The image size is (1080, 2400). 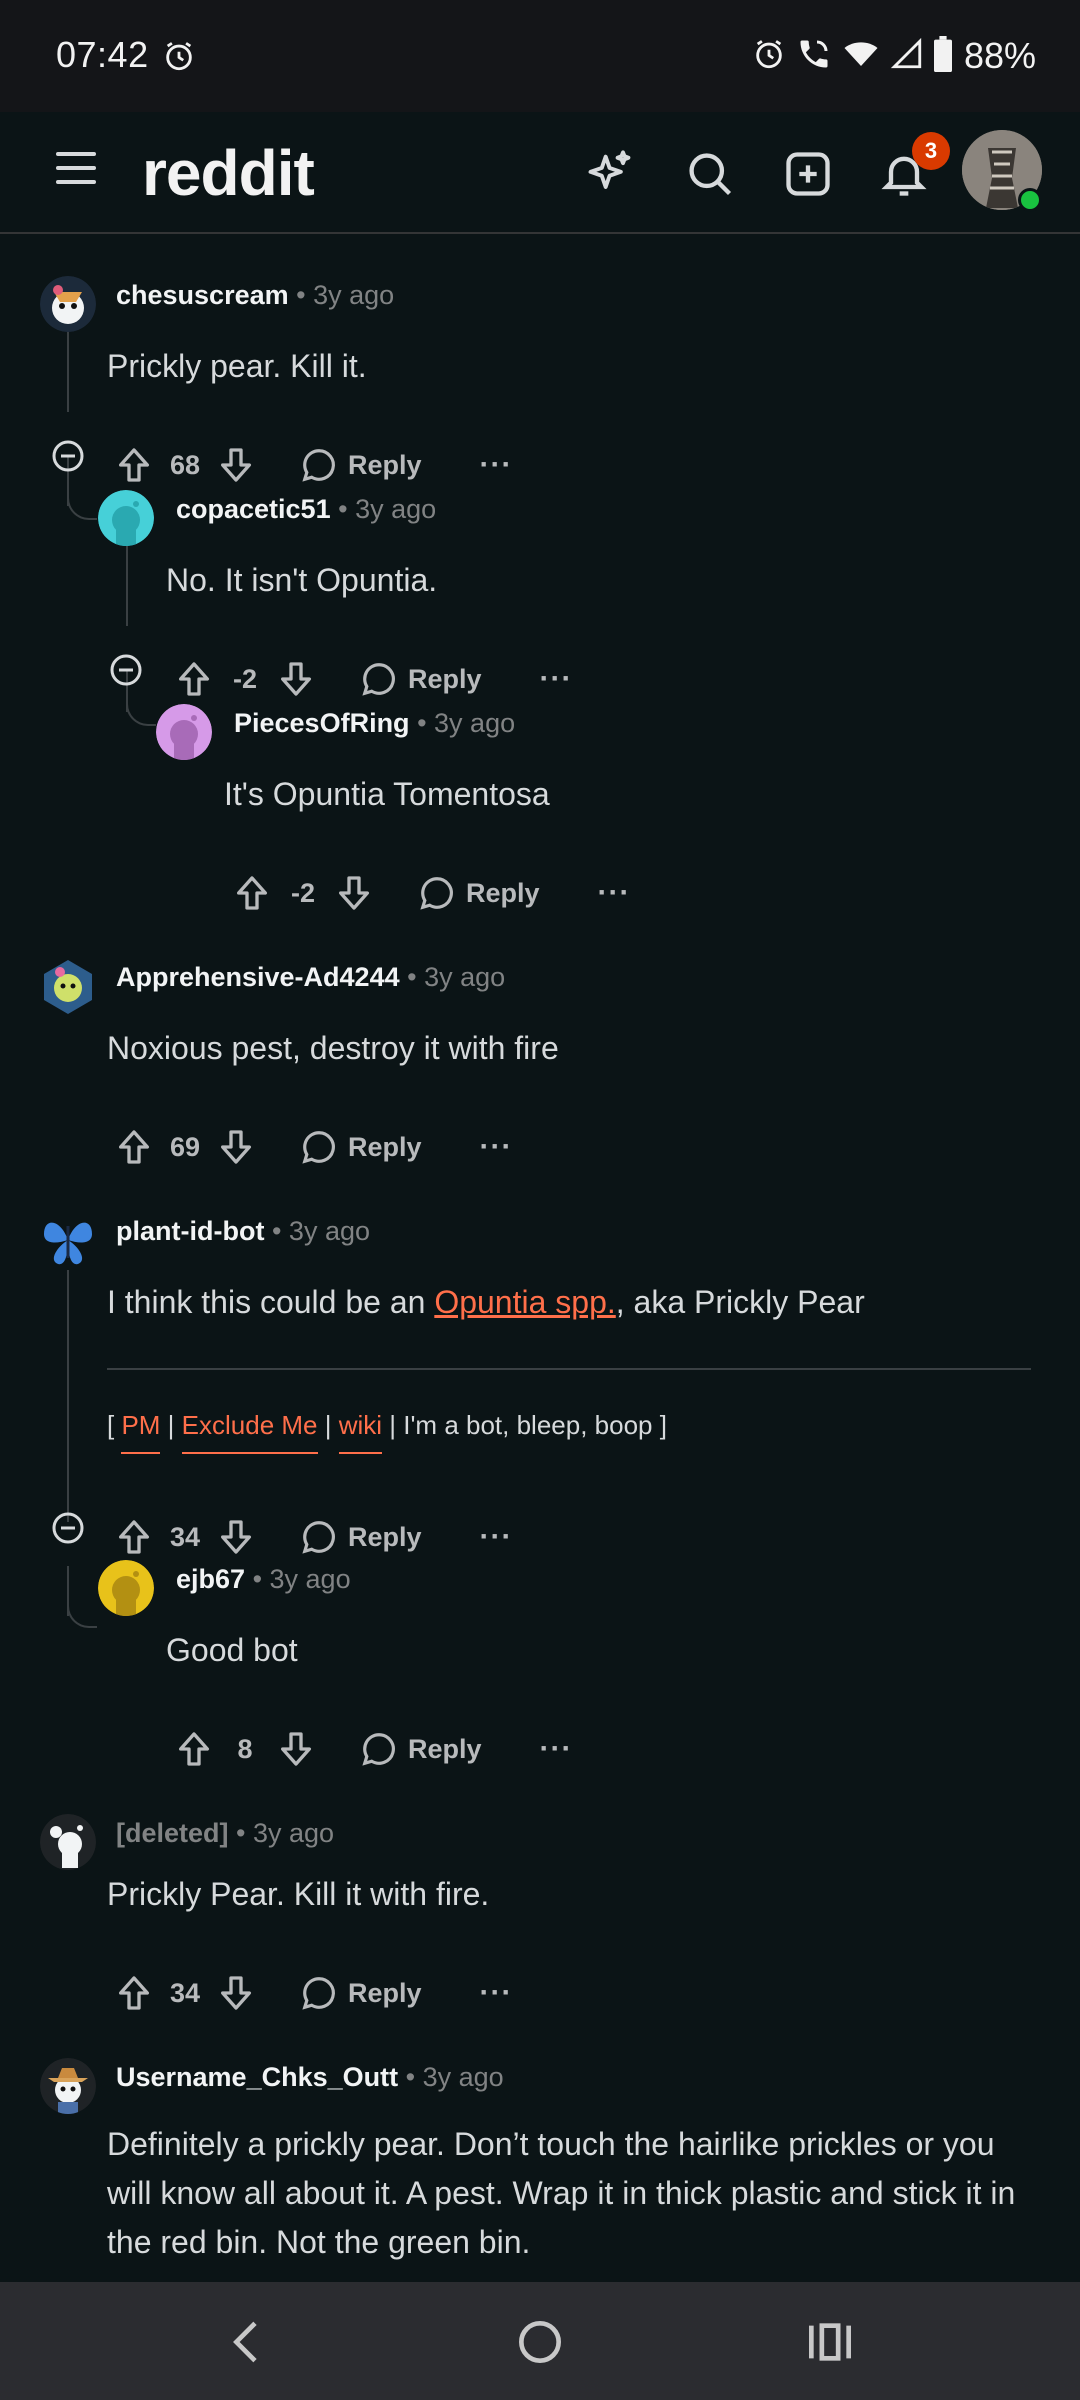 I want to click on comment-body: Prickly pear. Kill it., so click(x=237, y=366).